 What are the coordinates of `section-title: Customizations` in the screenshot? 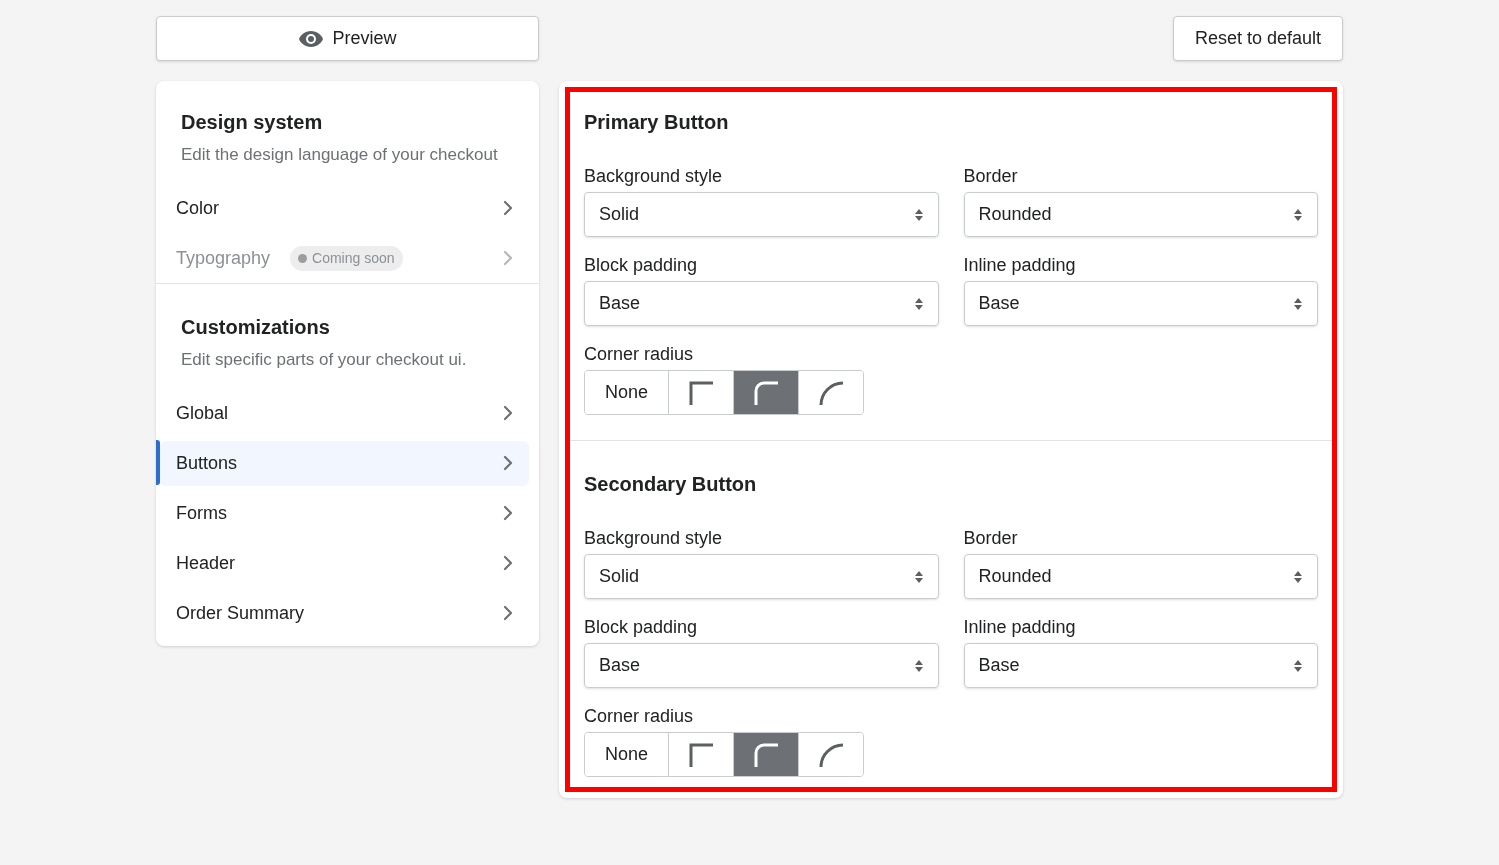 It's located at (256, 327).